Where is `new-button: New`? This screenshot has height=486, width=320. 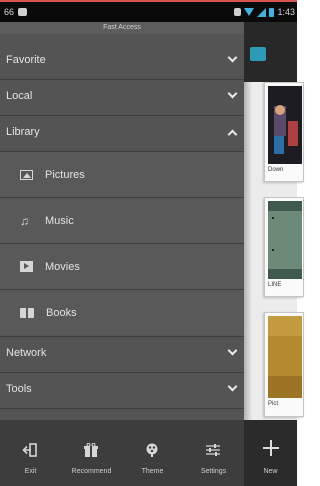
new-button: New is located at coordinates (270, 453).